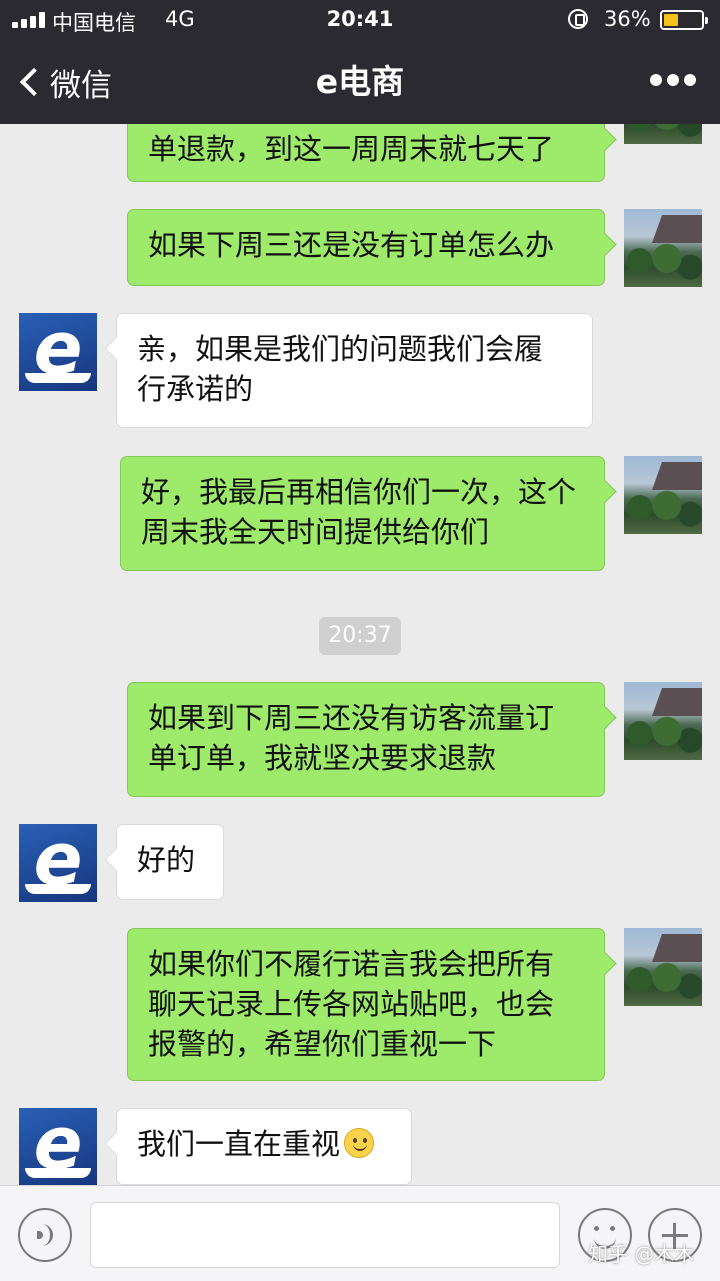 This screenshot has height=1281, width=720. Describe the element at coordinates (351, 149) in the screenshot. I see `message-text: 单退款，到这一周周末就七天了` at that location.